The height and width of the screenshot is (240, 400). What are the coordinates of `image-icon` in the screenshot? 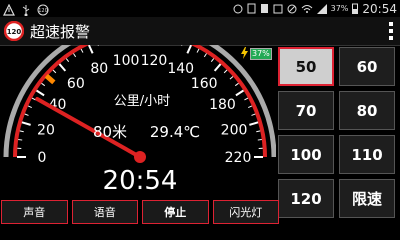 It's located at (278, 9).